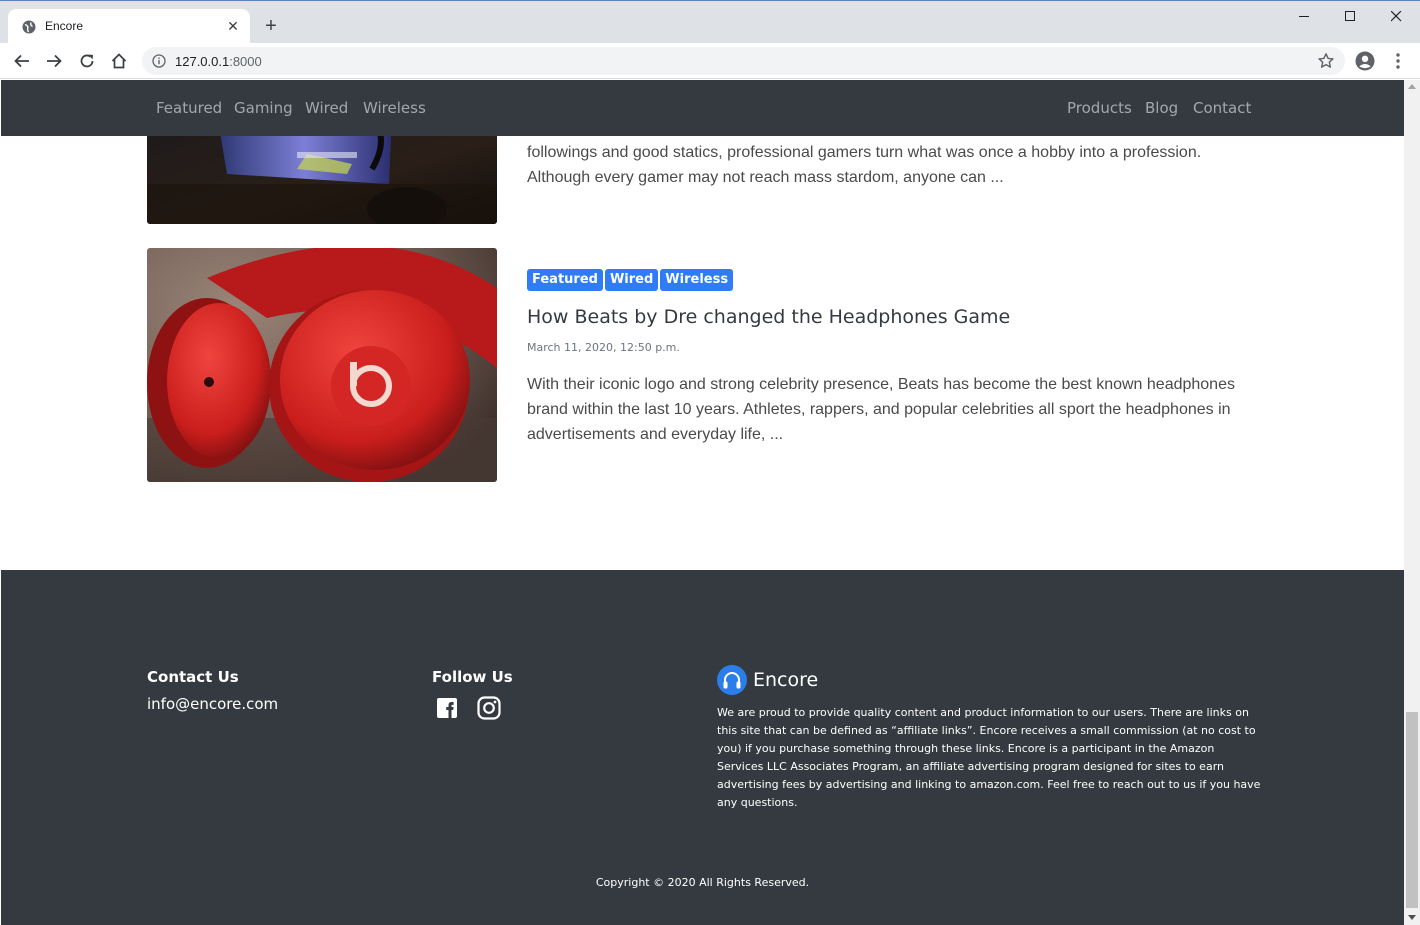 The height and width of the screenshot is (925, 1420). What do you see at coordinates (1161, 108) in the screenshot?
I see `nav-blog: Blog` at bounding box center [1161, 108].